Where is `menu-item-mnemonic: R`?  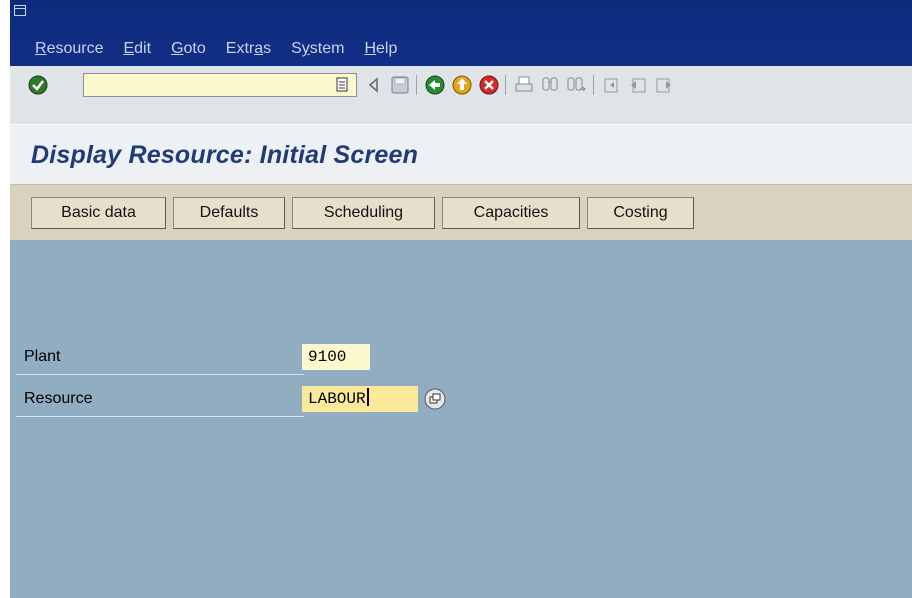
menu-item-mnemonic: R is located at coordinates (41, 48).